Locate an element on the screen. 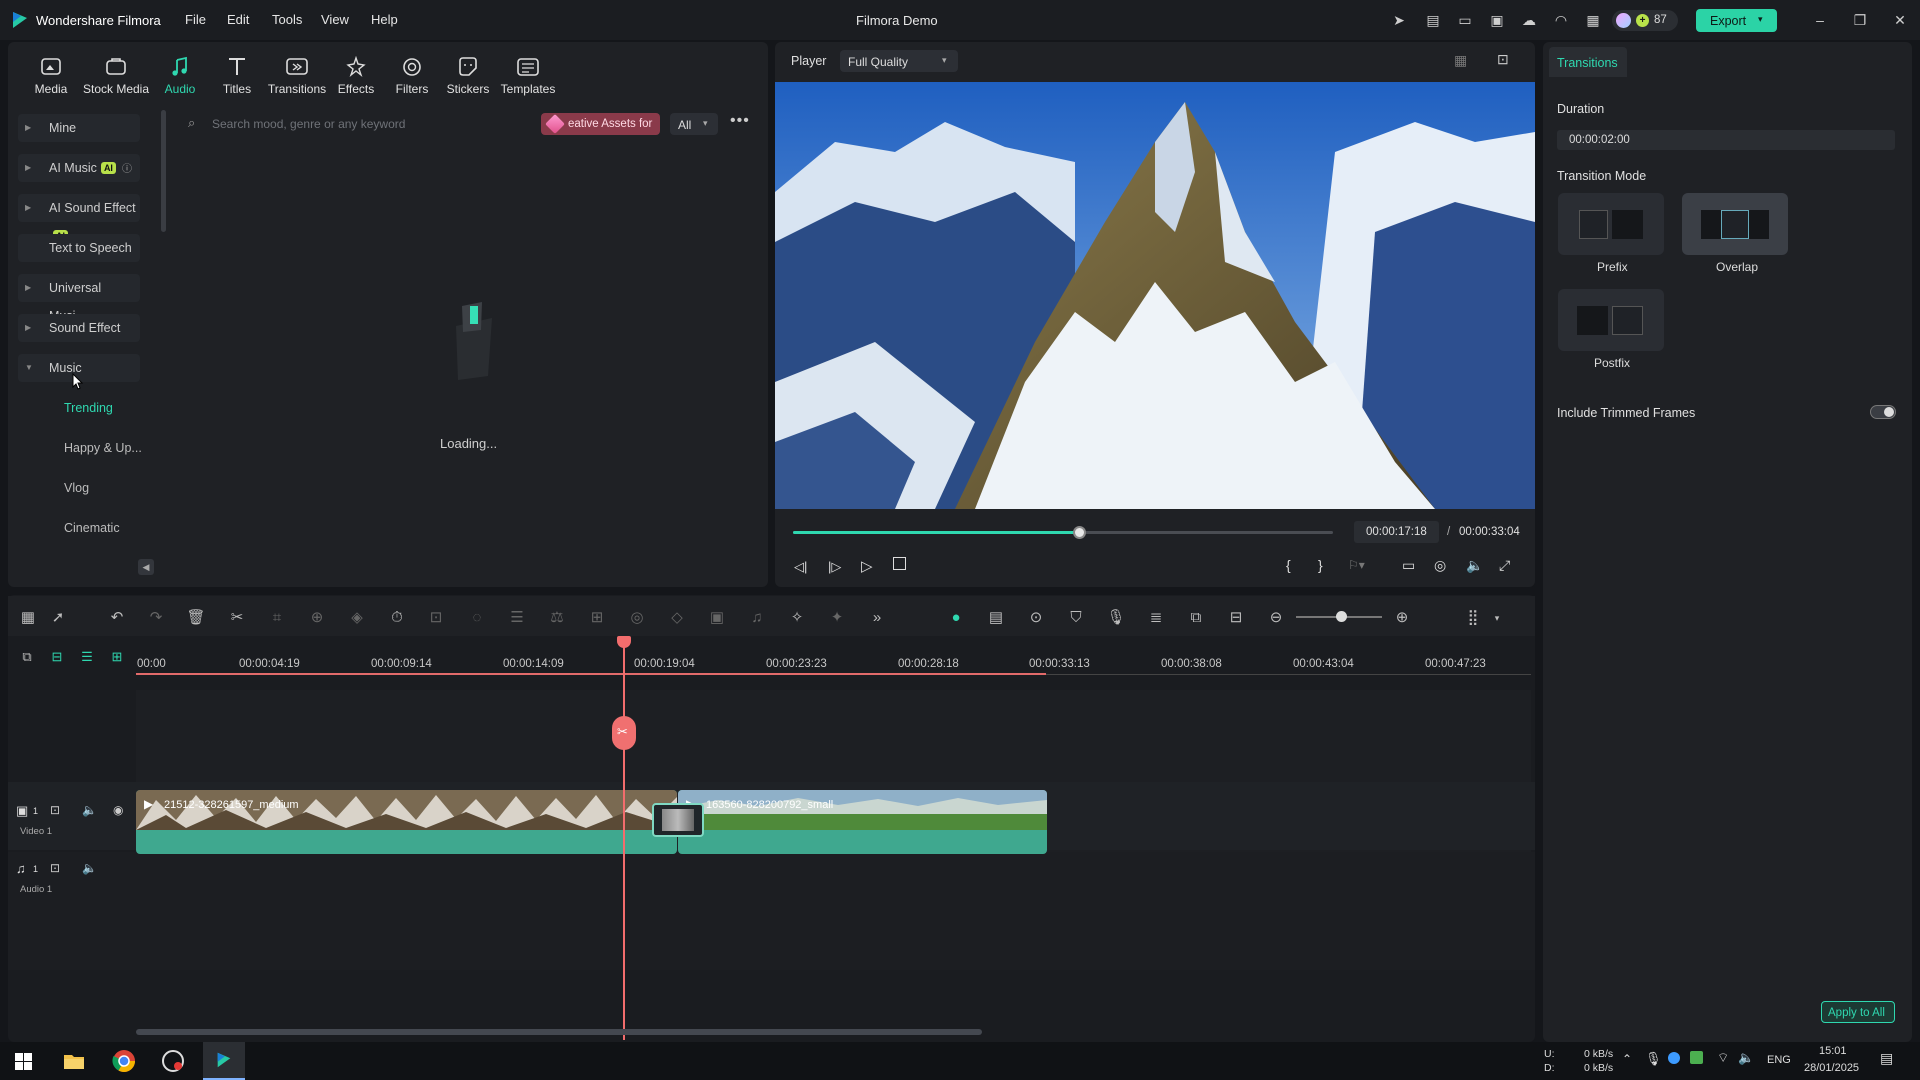 Image resolution: width=1920 pixels, height=1080 pixels. tab-transitions-inspector: Transitions is located at coordinates (1588, 62).